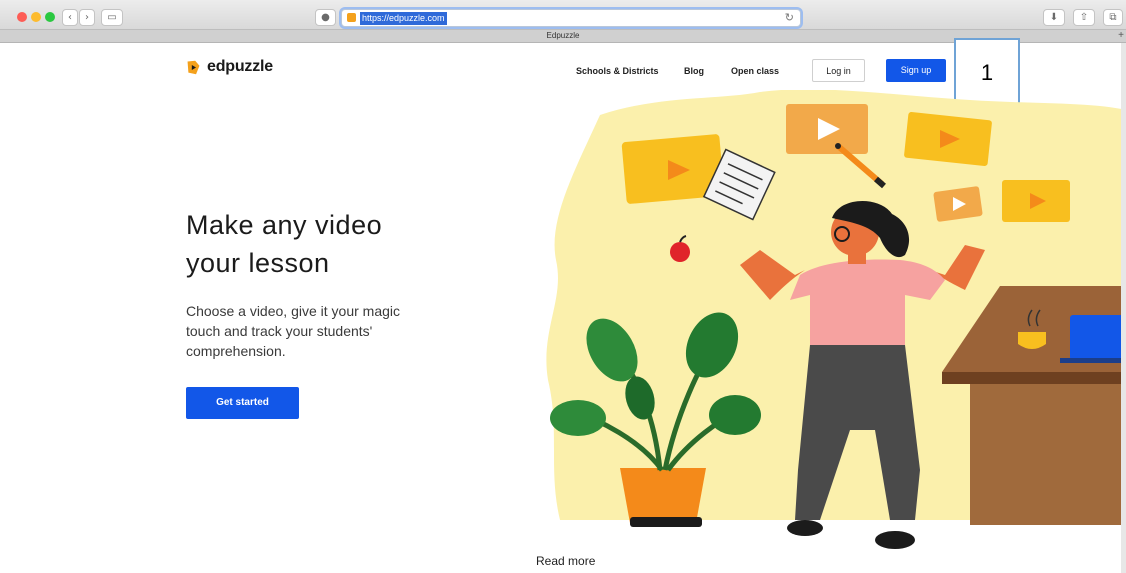  I want to click on reload-icon: ↻, so click(789, 17).